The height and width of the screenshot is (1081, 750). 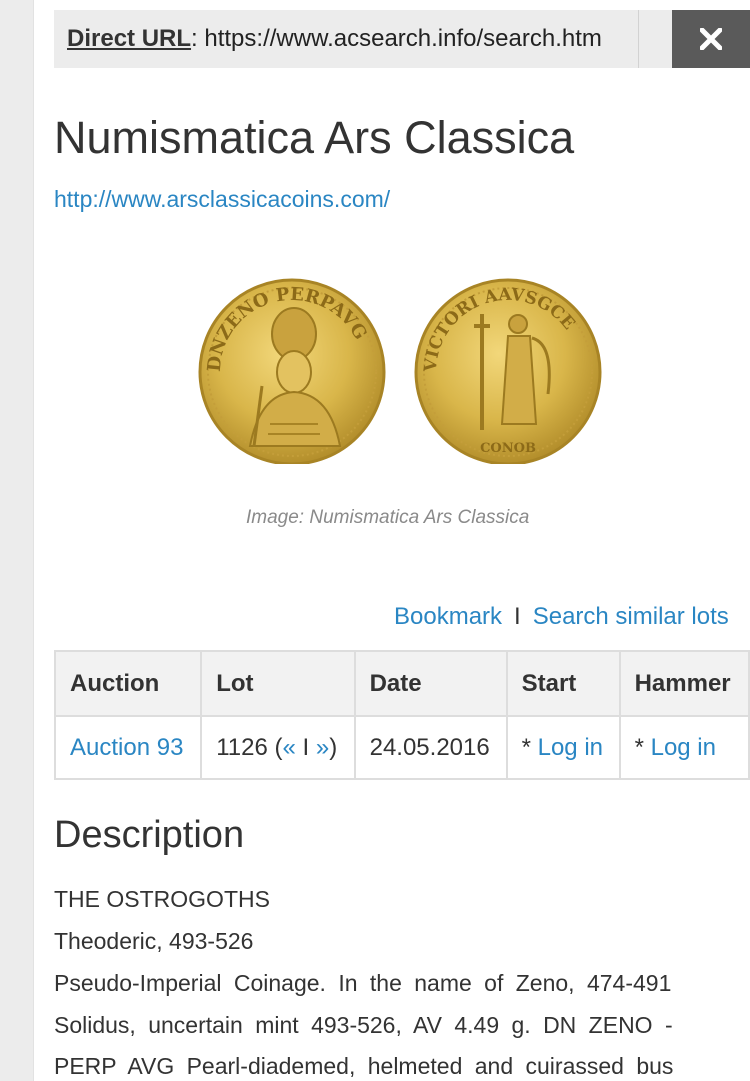 I want to click on close-icon, so click(x=711, y=39).